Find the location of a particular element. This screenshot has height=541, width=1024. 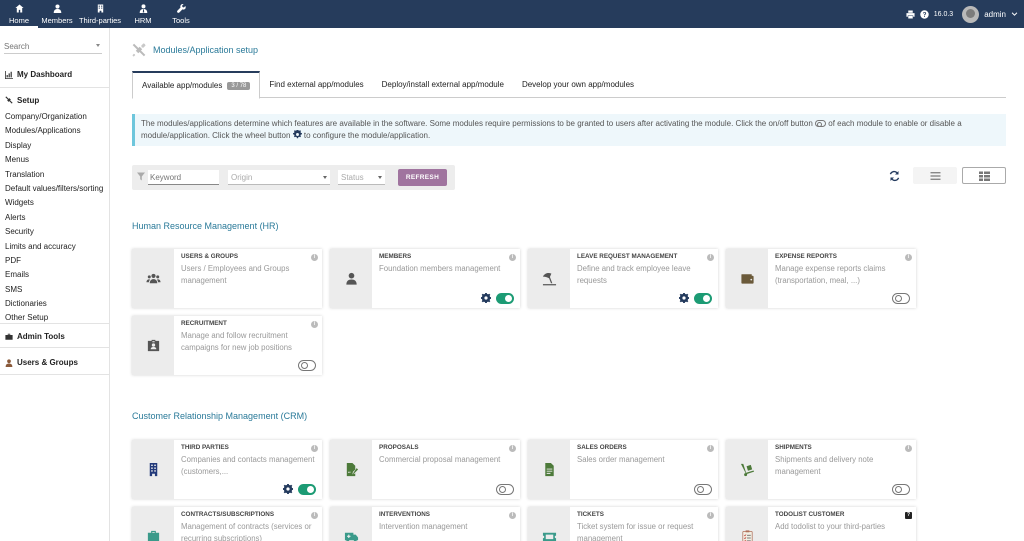

tab-available-modules: Available app/modules 3 / 78 is located at coordinates (196, 85).